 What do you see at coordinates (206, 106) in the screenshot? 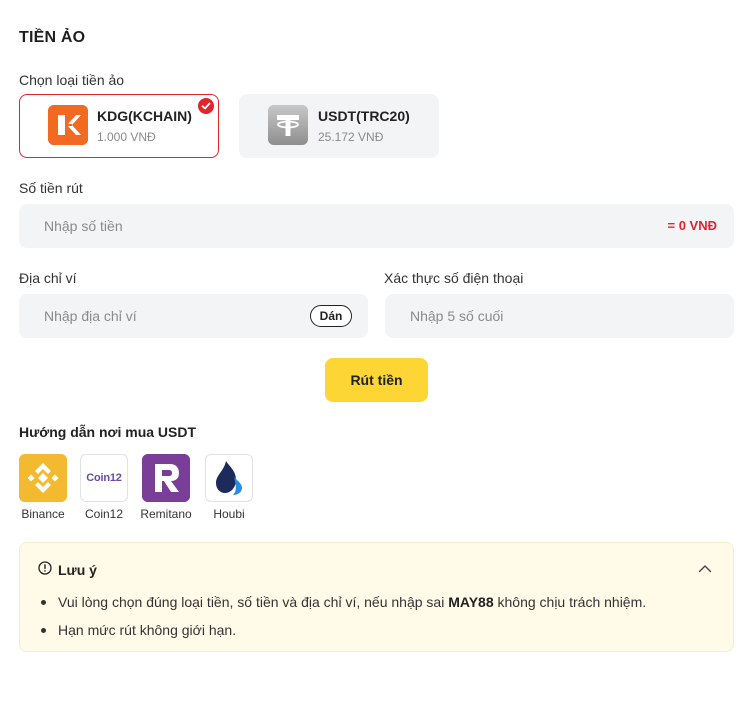
I see `check-icon` at bounding box center [206, 106].